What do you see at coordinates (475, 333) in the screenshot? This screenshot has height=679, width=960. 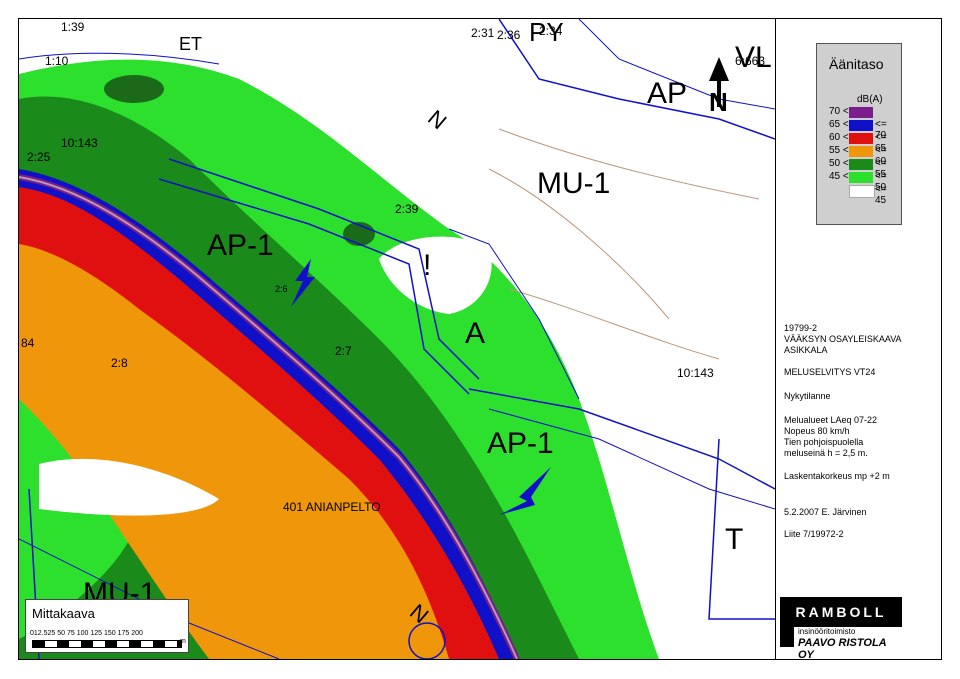 I see `label-a: A` at bounding box center [475, 333].